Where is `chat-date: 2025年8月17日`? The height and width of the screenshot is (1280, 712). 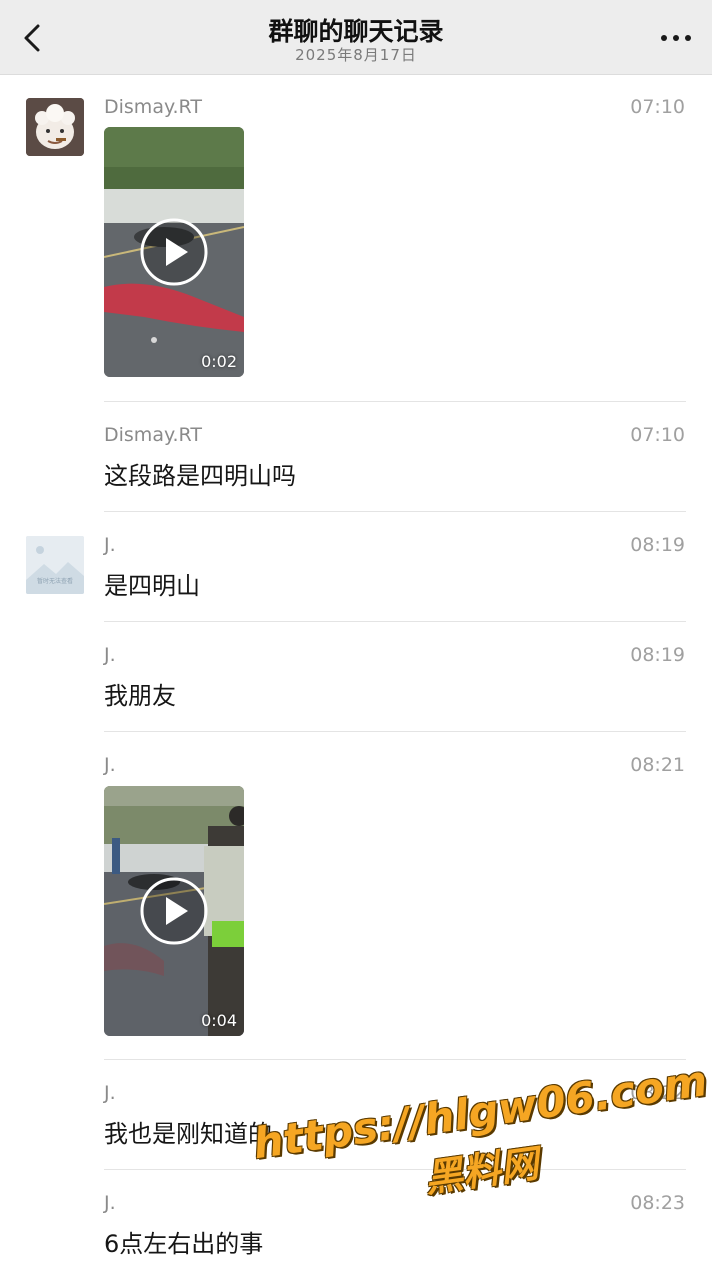 chat-date: 2025年8月17日 is located at coordinates (356, 55).